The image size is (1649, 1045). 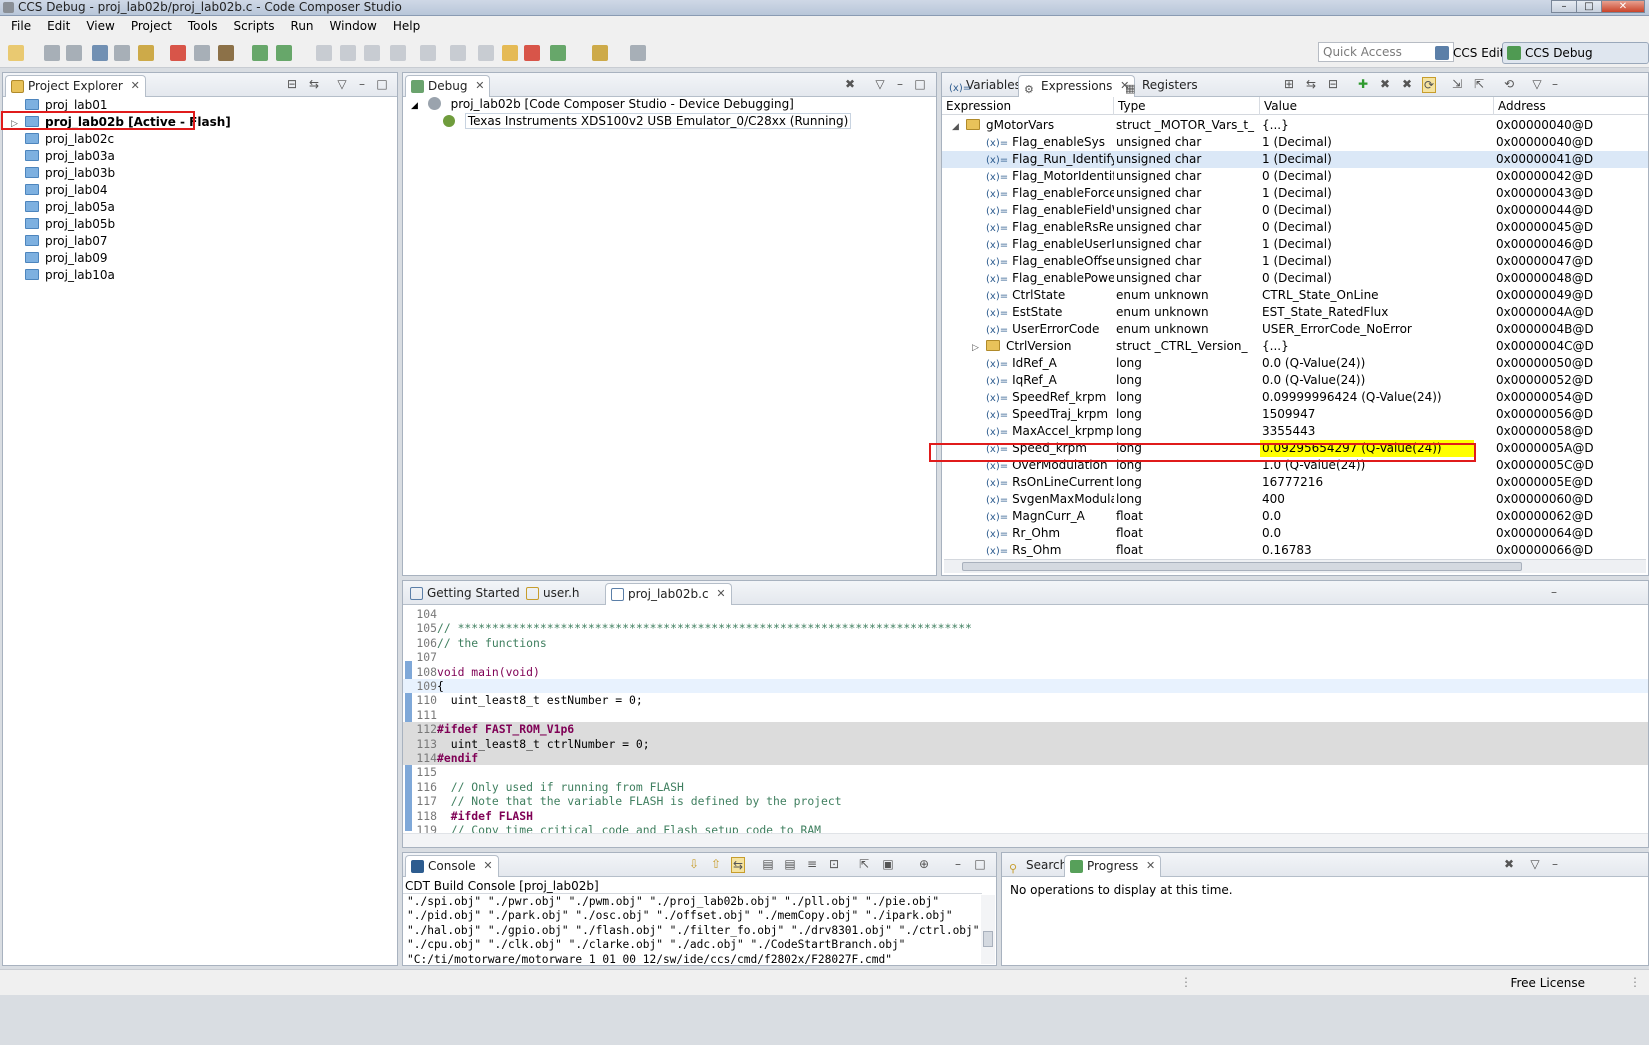 I want to click on expression-row: (x)= MagnCurr_A float 0.0 0x00000062@D, so click(x=1295, y=516).